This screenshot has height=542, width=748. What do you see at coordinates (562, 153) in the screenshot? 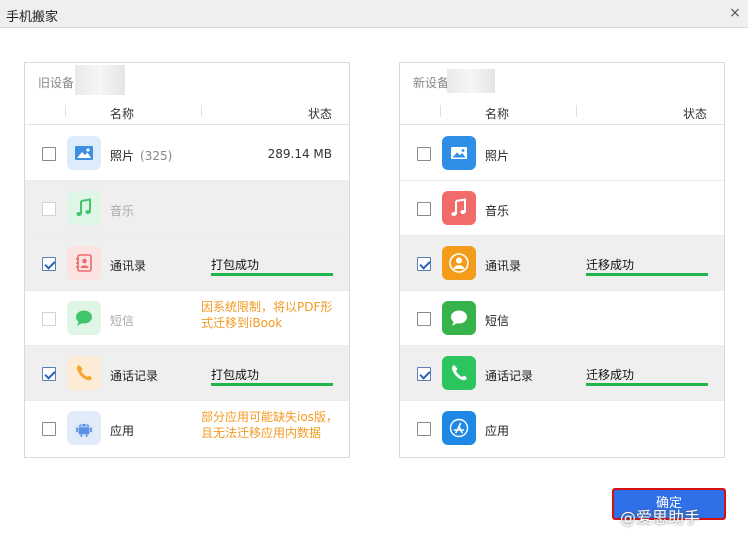
I see `new-row-photos: 照片` at bounding box center [562, 153].